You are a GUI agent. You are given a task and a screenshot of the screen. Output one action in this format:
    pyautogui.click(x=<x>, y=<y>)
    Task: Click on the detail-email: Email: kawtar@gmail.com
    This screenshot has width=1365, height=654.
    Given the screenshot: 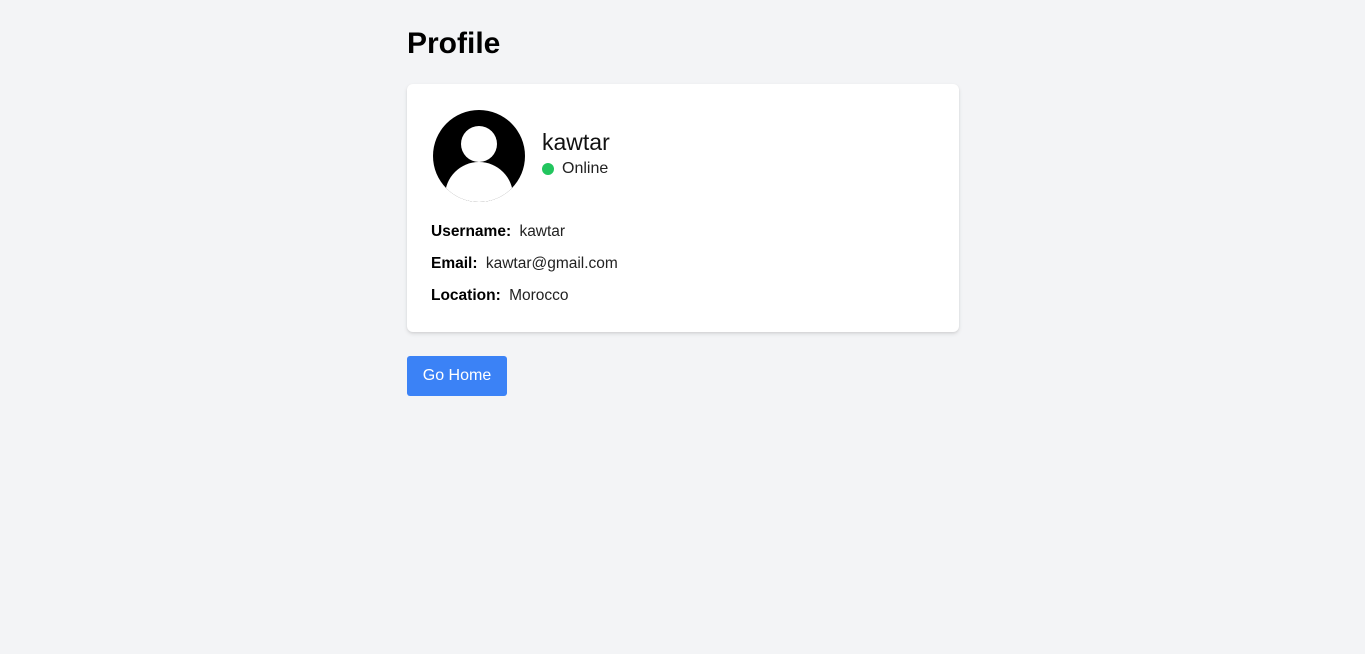 What is the action you would take?
    pyautogui.click(x=524, y=264)
    